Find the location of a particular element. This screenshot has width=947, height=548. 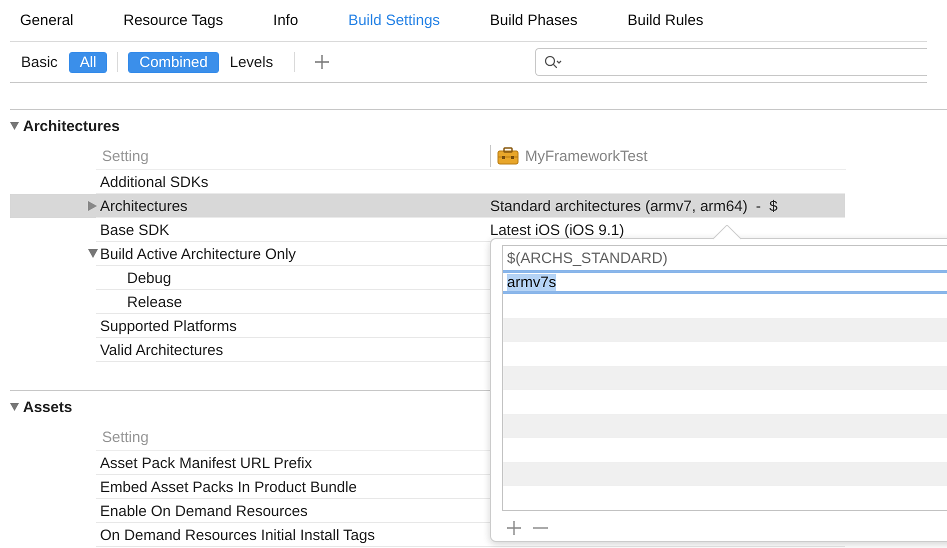

setting-name: Supported Platforms is located at coordinates (168, 326).